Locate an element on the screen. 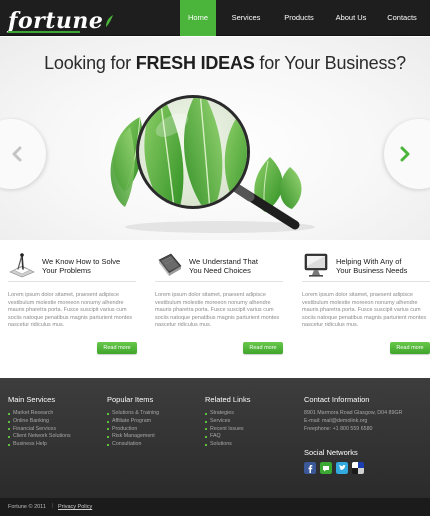 The image size is (430, 516). chevron-left-icon is located at coordinates (17, 154).